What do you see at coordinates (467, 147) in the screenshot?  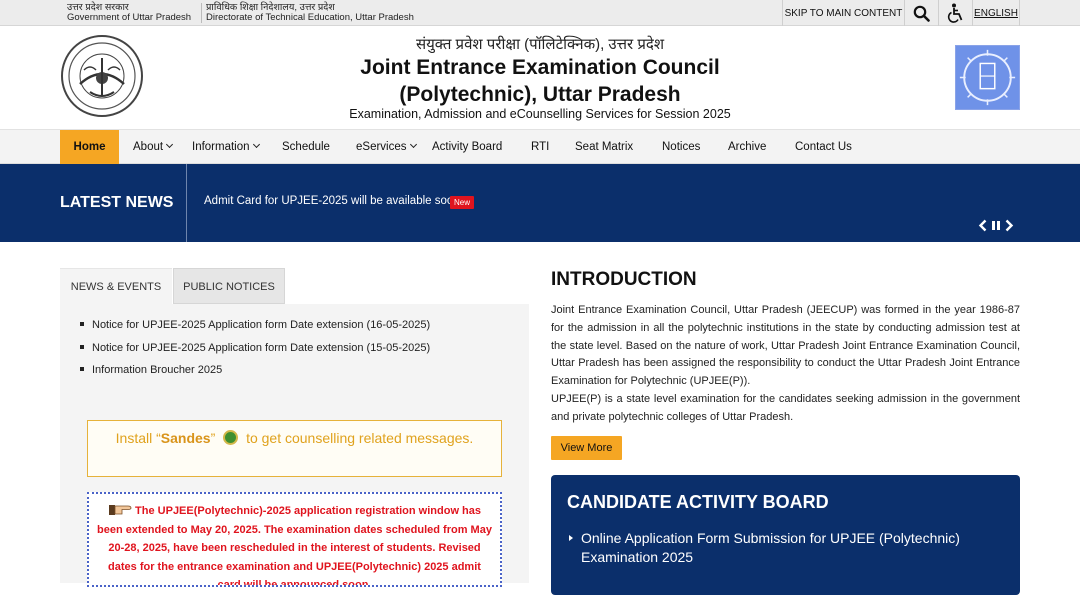 I see `nav-activity-board: Activity Board` at bounding box center [467, 147].